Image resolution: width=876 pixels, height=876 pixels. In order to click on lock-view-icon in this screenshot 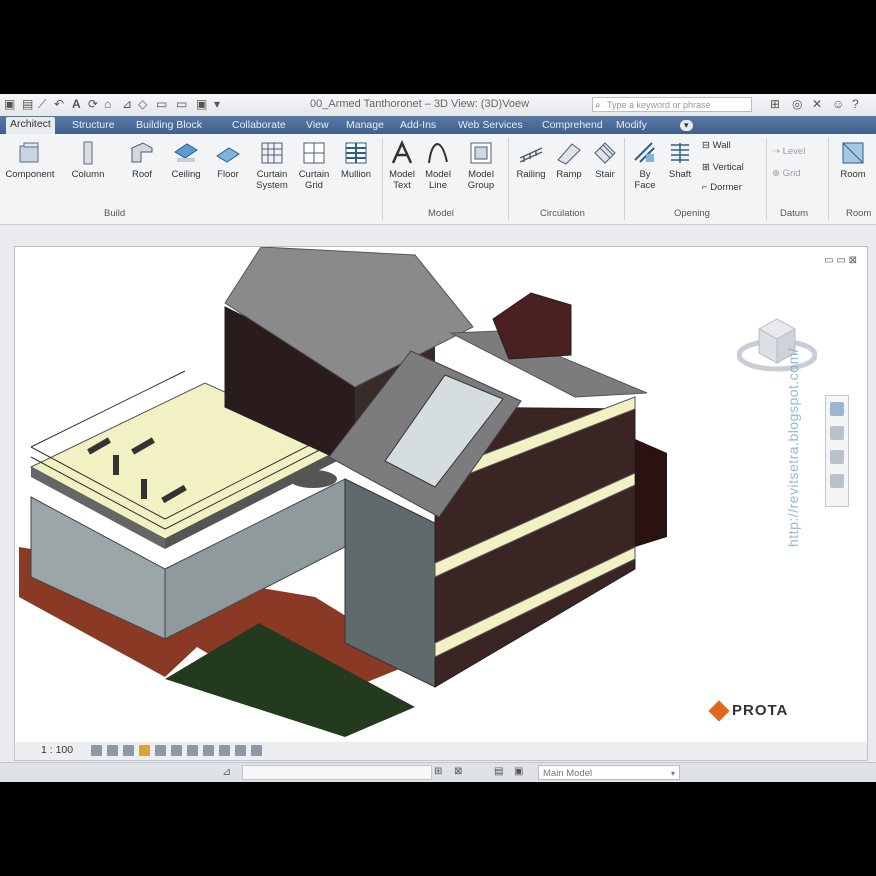, I will do `click(208, 750)`.